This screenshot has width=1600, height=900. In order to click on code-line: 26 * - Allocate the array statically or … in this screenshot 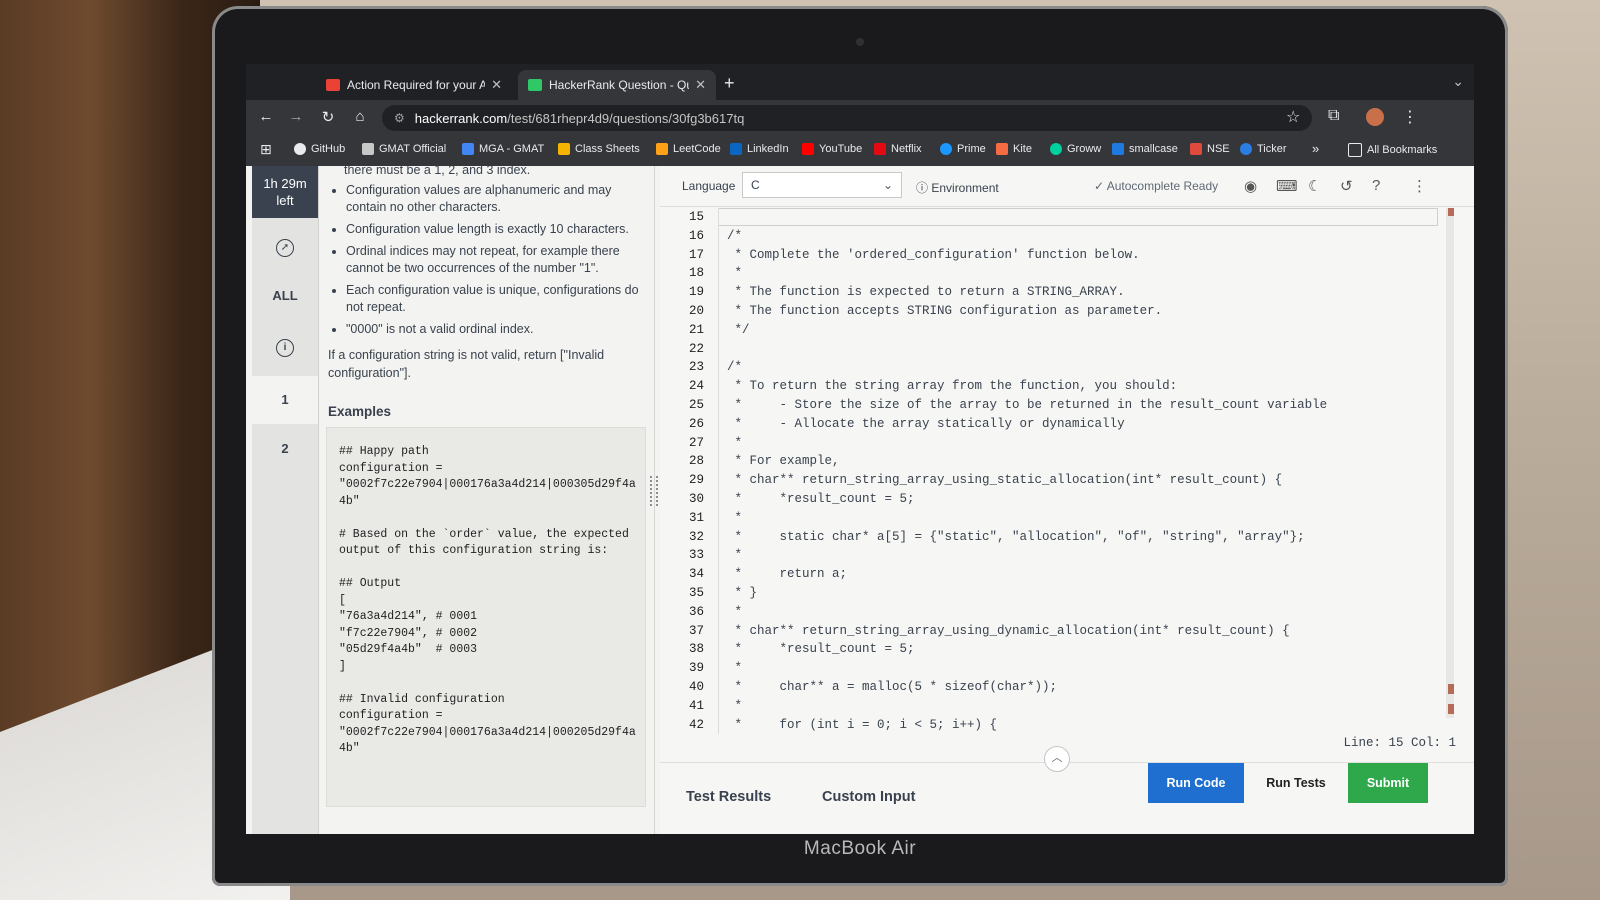, I will do `click(1050, 424)`.